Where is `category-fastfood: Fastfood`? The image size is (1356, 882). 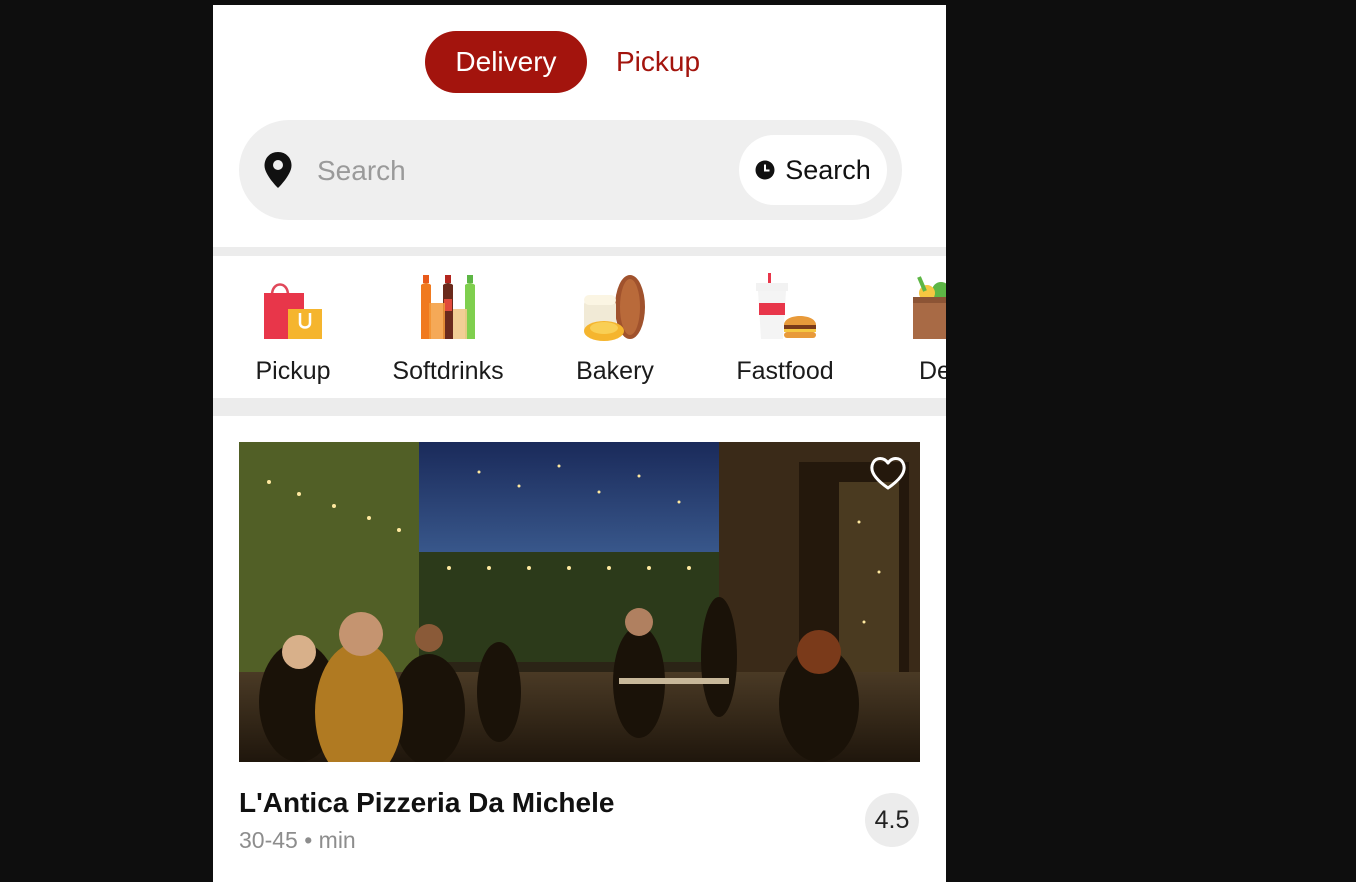
category-fastfood: Fastfood is located at coordinates (785, 330).